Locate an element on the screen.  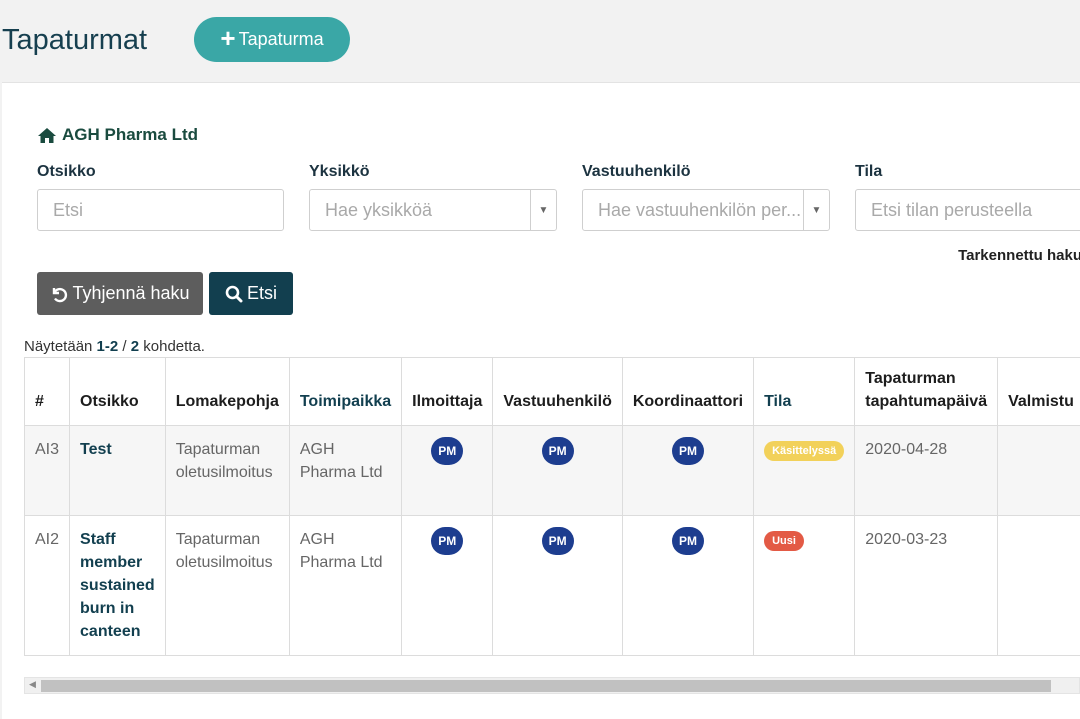
home-icon is located at coordinates (47, 135).